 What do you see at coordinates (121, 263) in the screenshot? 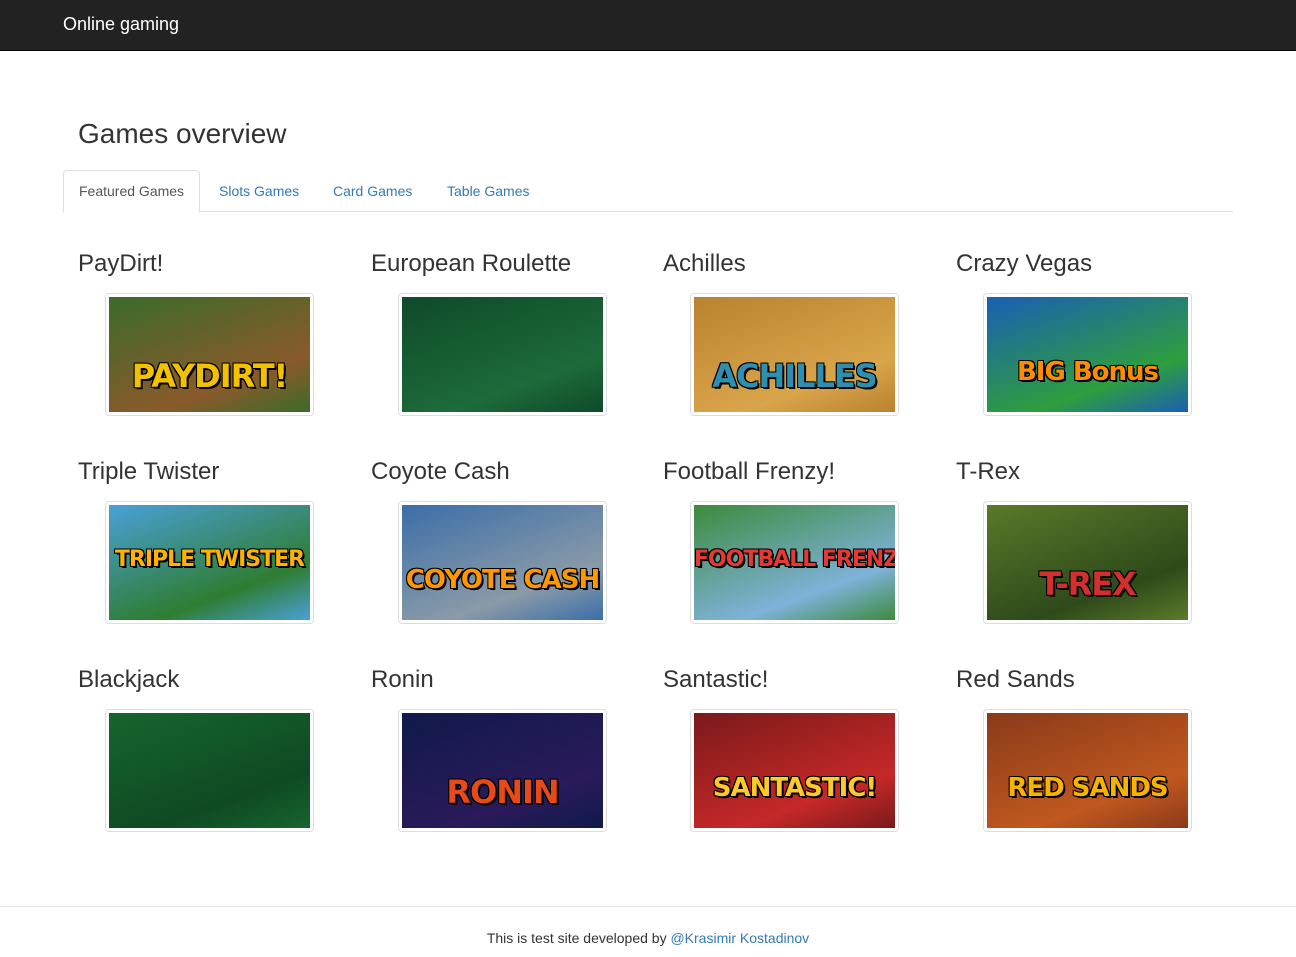
I see `game-title-paydirt: PayDirt!` at bounding box center [121, 263].